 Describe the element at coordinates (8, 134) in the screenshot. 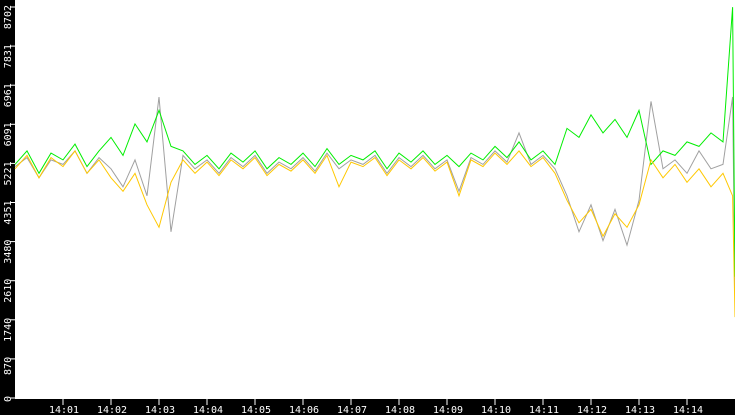

I see `y-tick-label: 6091` at that location.